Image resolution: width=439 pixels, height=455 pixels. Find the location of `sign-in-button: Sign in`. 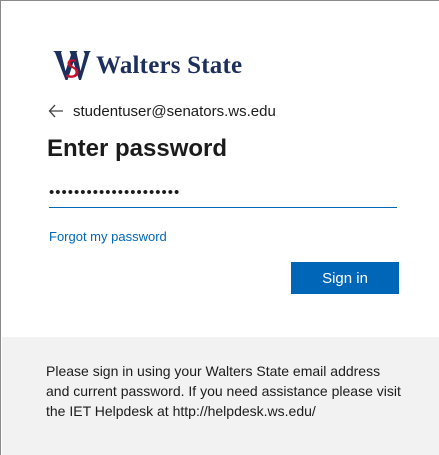

sign-in-button: Sign in is located at coordinates (345, 278).